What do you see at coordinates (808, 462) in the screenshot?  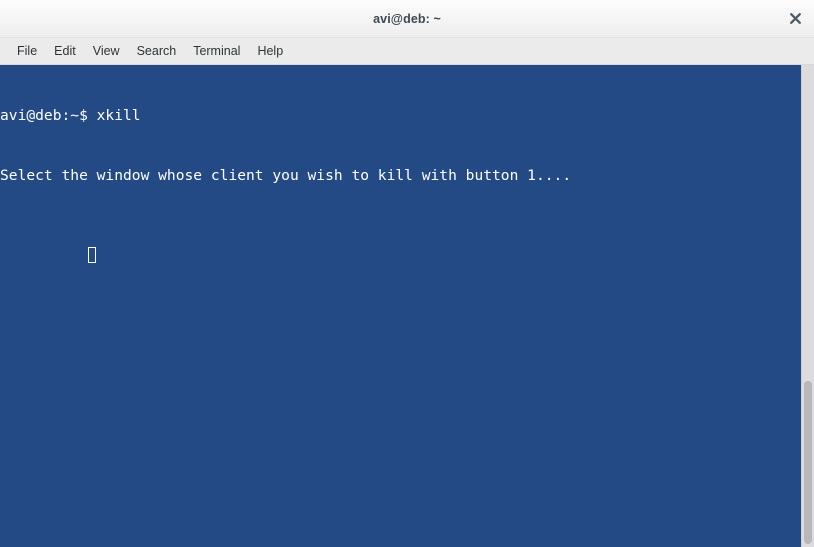 I see `scrollbar-thumb` at bounding box center [808, 462].